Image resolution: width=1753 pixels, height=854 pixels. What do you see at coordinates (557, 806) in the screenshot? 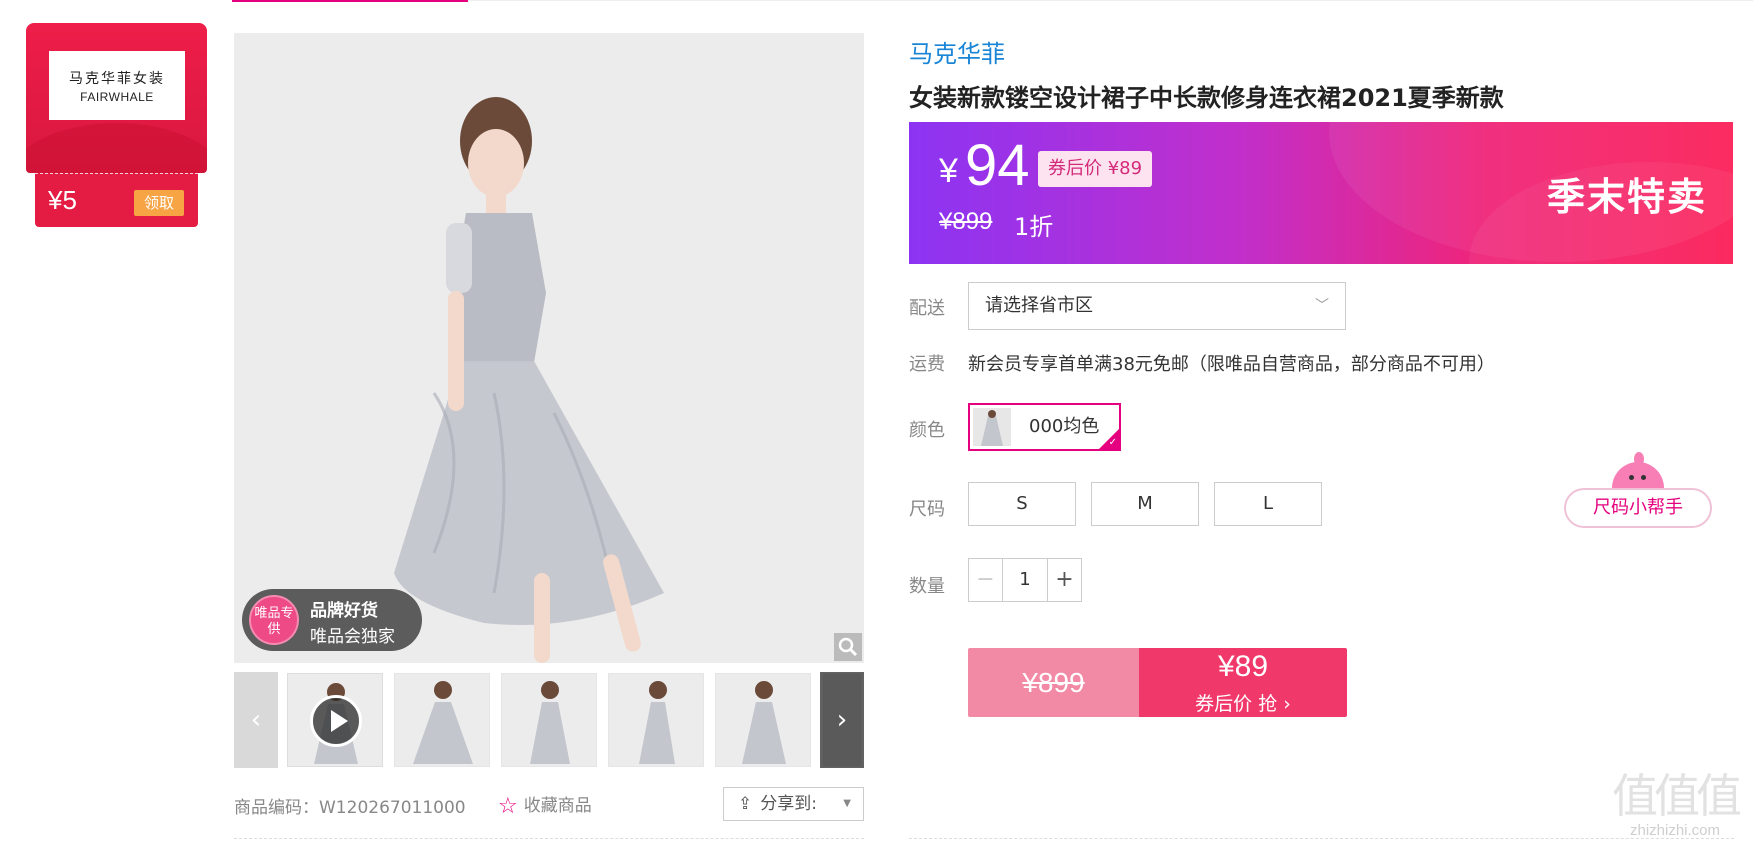
I see `favorite-label: 收藏商品` at bounding box center [557, 806].